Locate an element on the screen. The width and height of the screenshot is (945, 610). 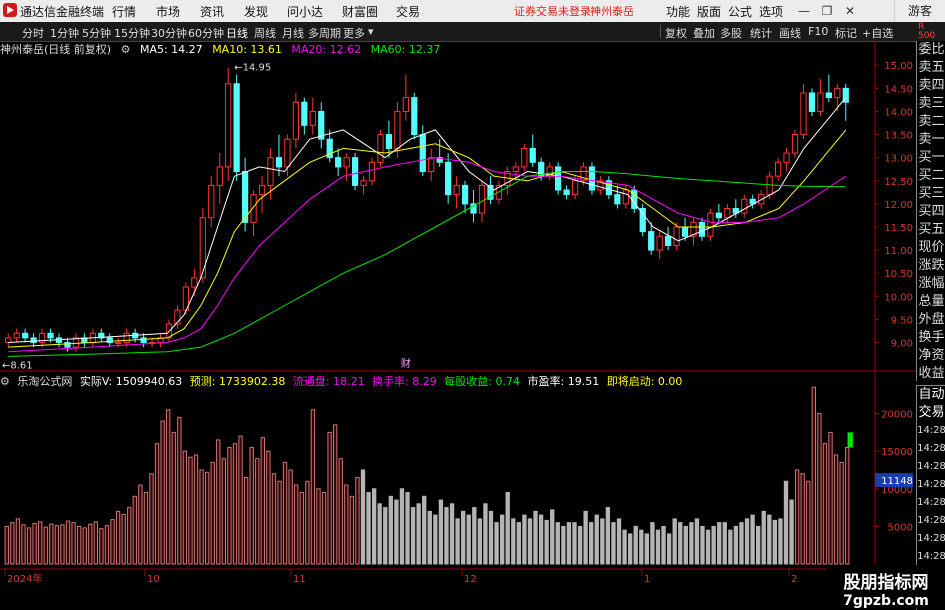
tool-mark: 标记 is located at coordinates (846, 33).